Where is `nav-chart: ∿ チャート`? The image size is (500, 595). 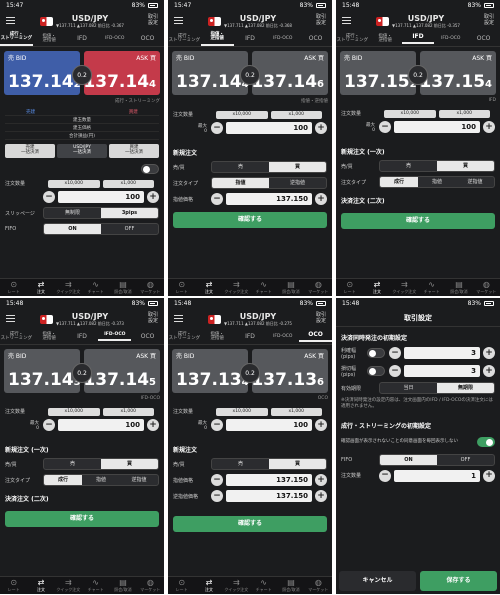 nav-chart: ∿ チャート is located at coordinates (95, 287).